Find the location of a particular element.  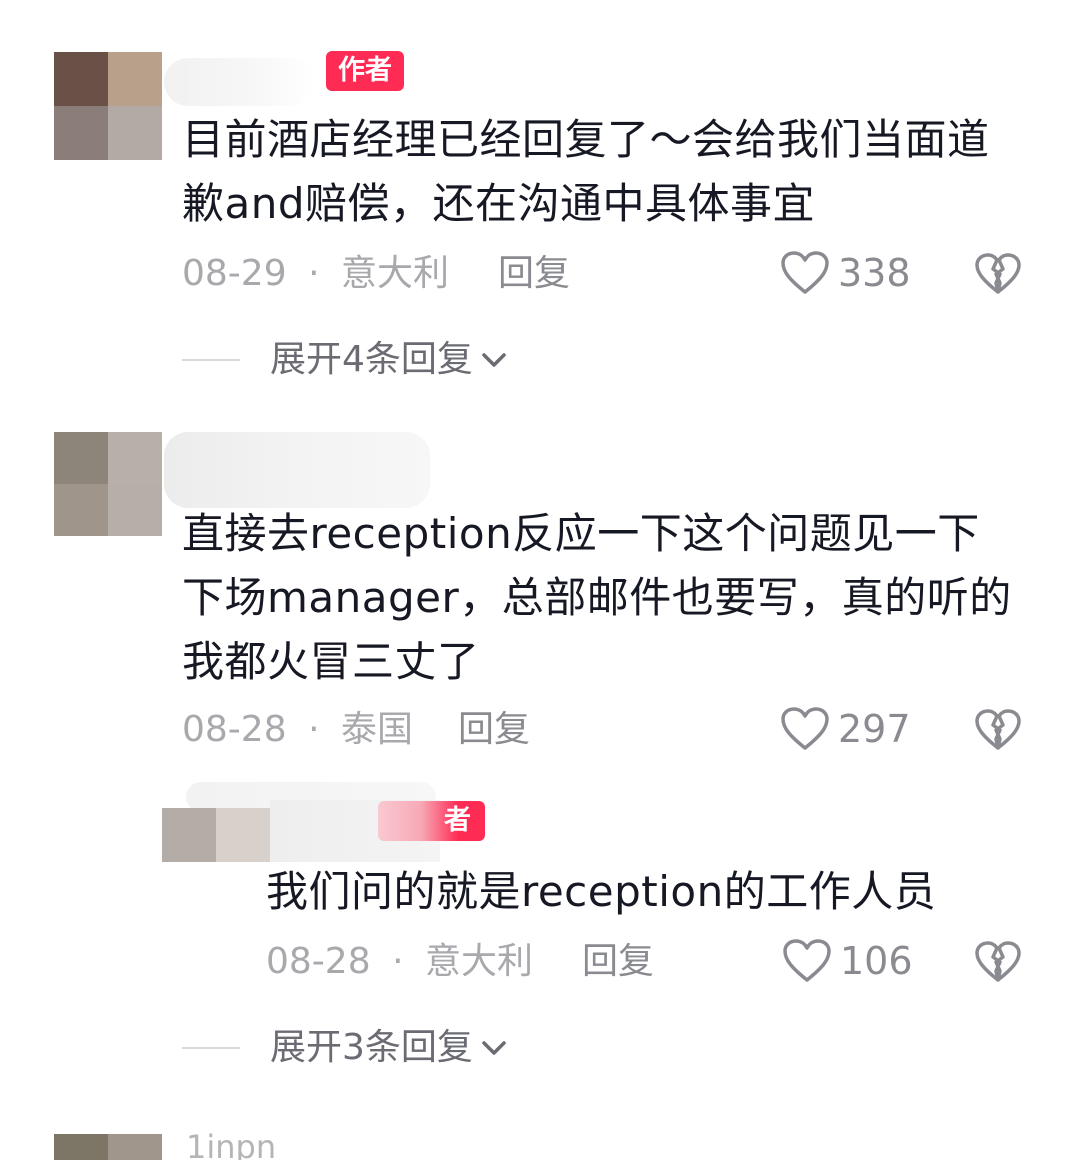

author-badge-label: 者 is located at coordinates (457, 820).